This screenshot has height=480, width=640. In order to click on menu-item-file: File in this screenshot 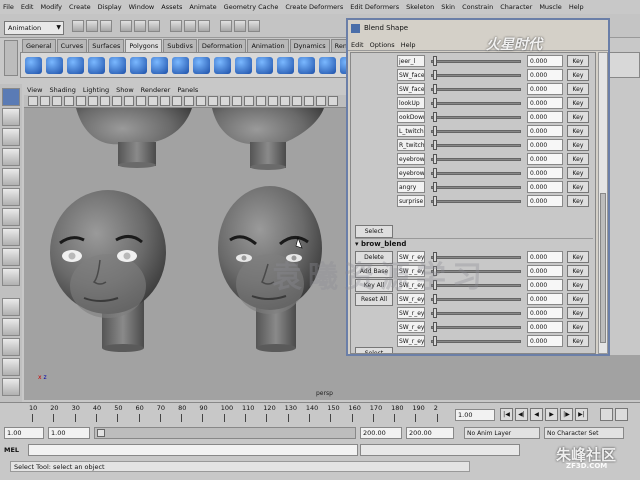, I will do `click(8, 7)`.